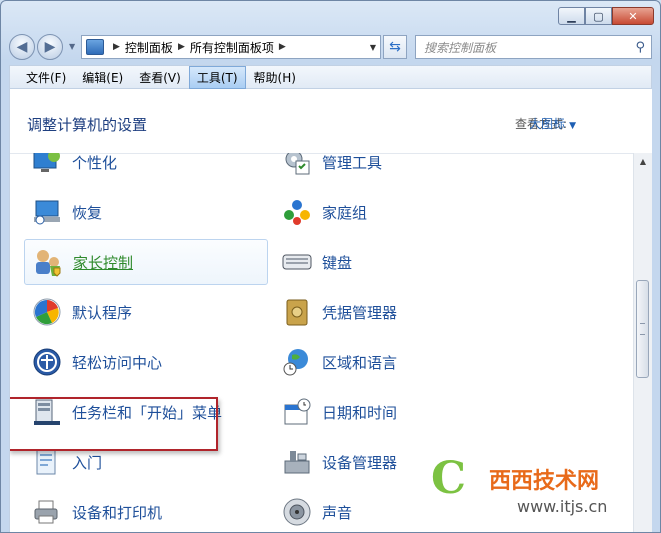 The width and height of the screenshot is (661, 533). Describe the element at coordinates (373, 47) in the screenshot. I see `address-dropdown-icon: ▼` at that location.